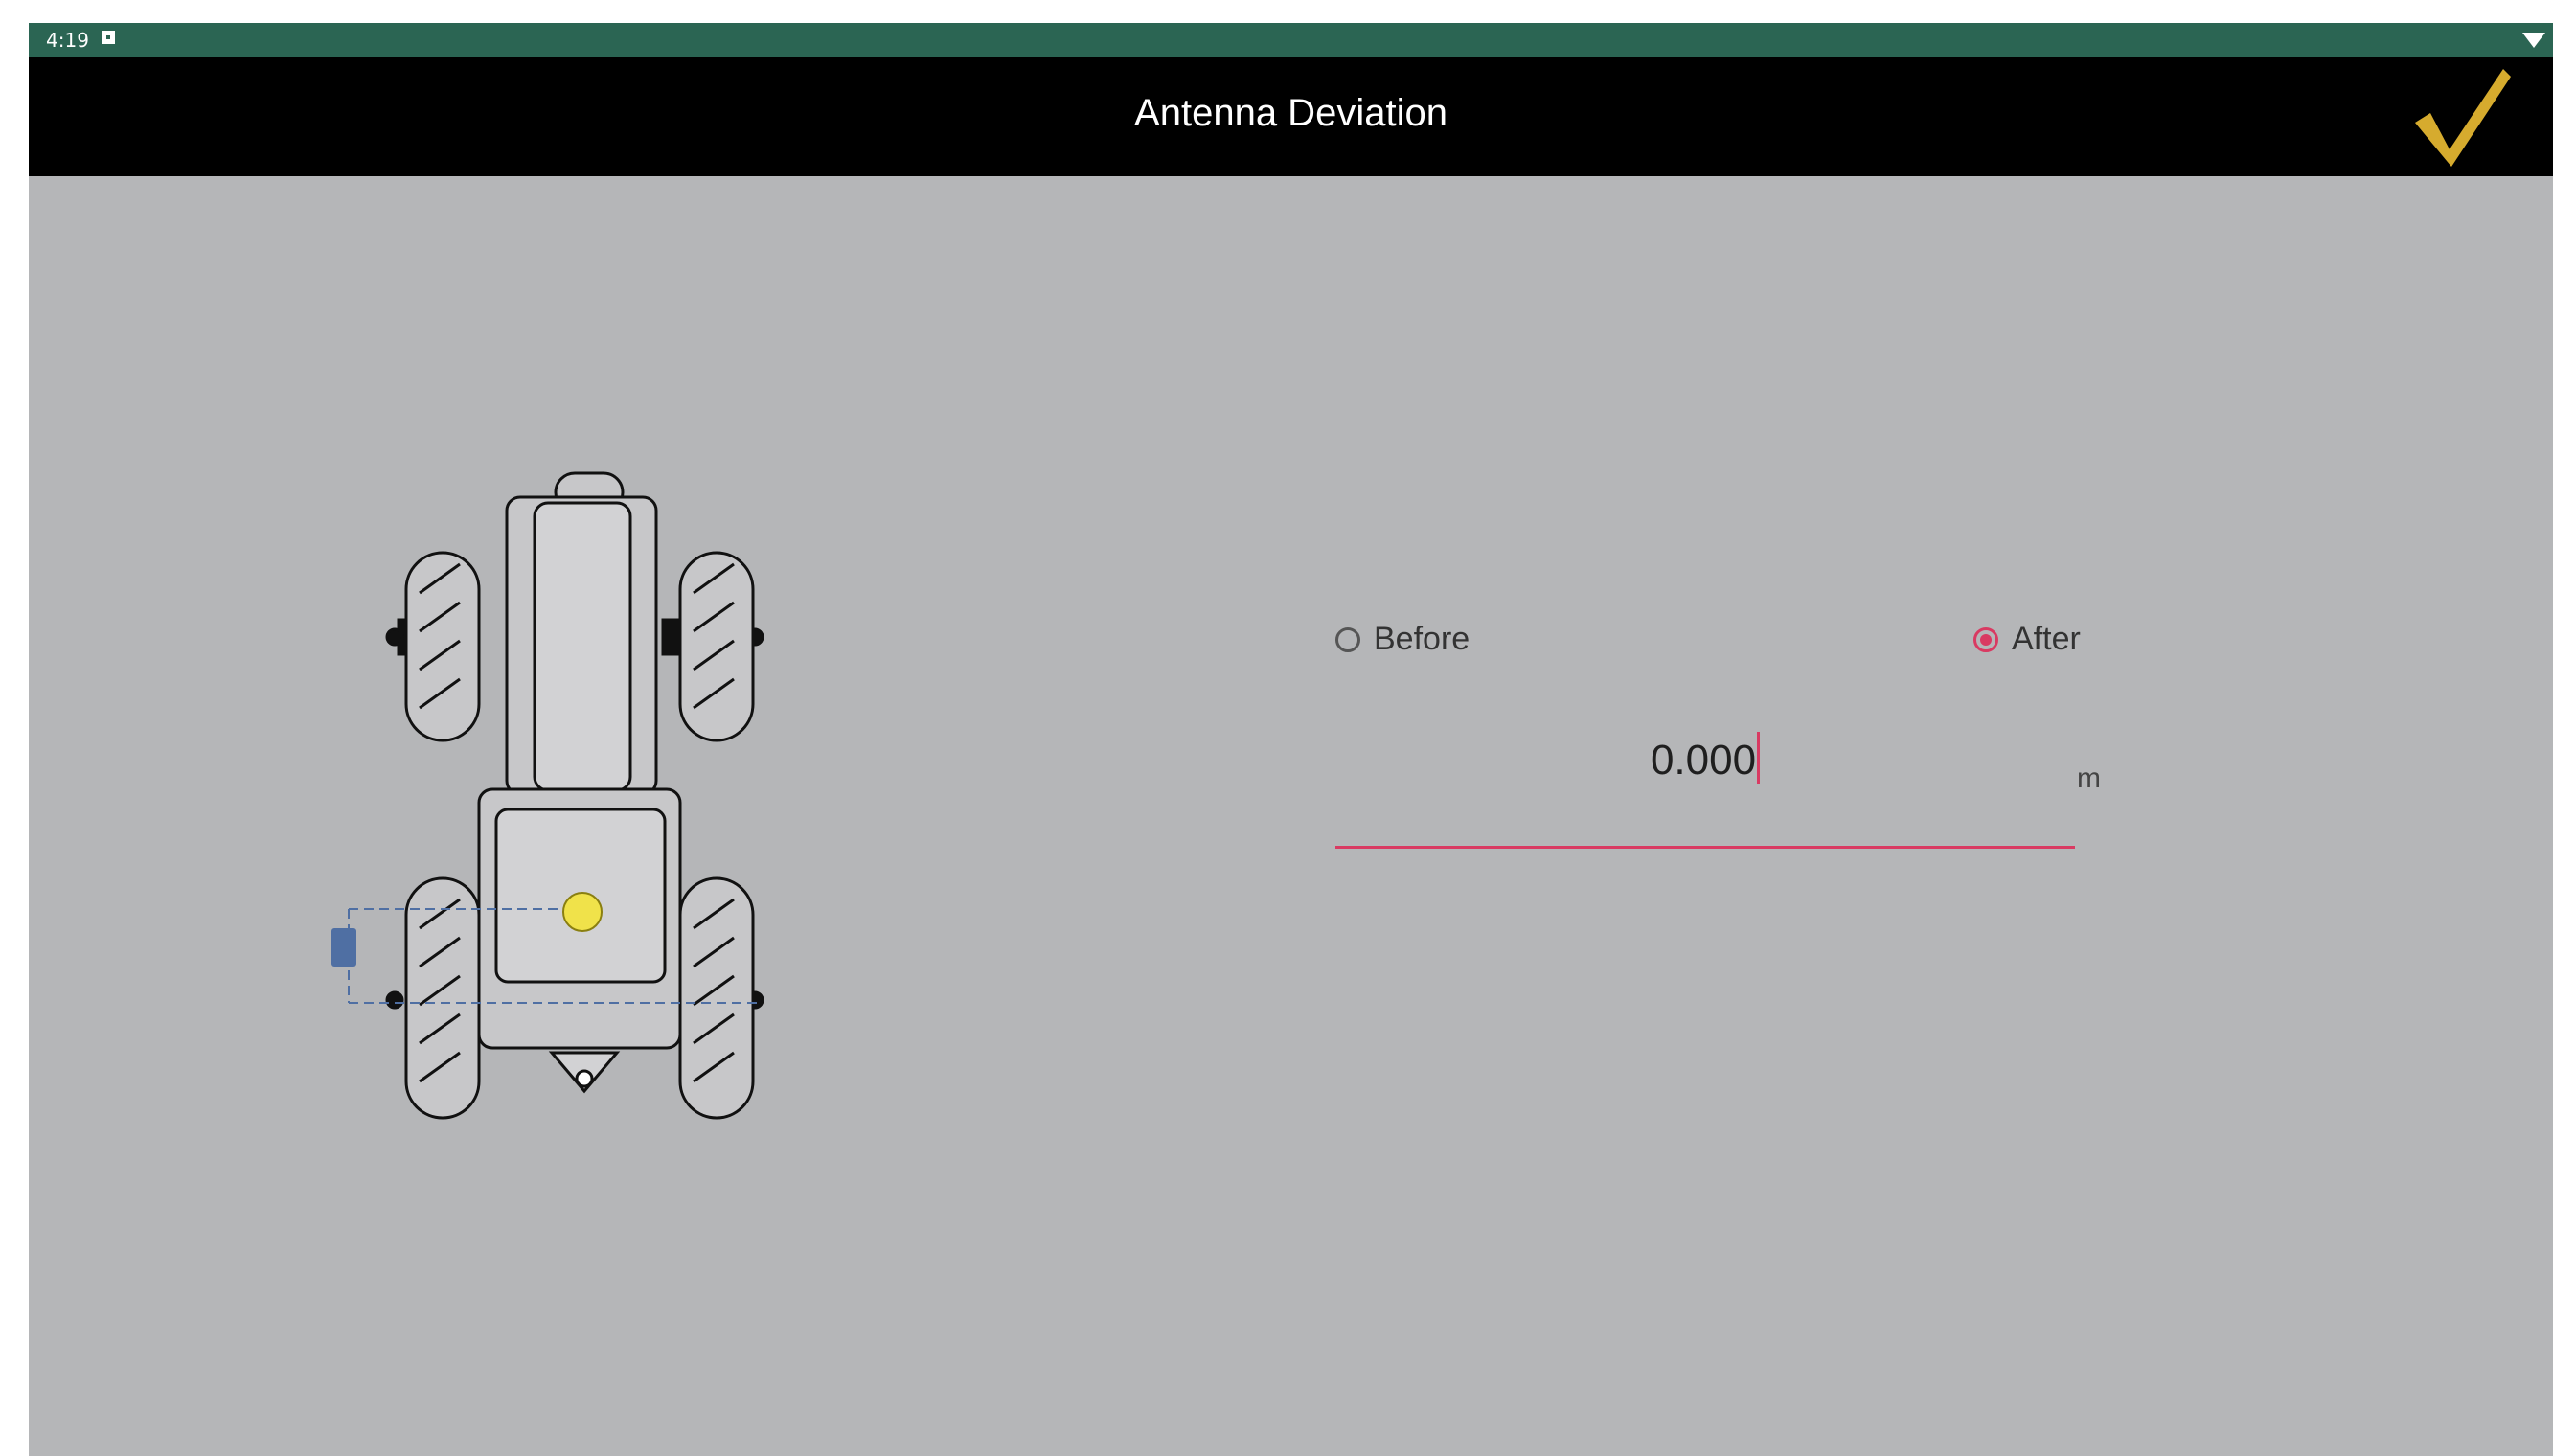  I want to click on unit-label: m, so click(2089, 778).